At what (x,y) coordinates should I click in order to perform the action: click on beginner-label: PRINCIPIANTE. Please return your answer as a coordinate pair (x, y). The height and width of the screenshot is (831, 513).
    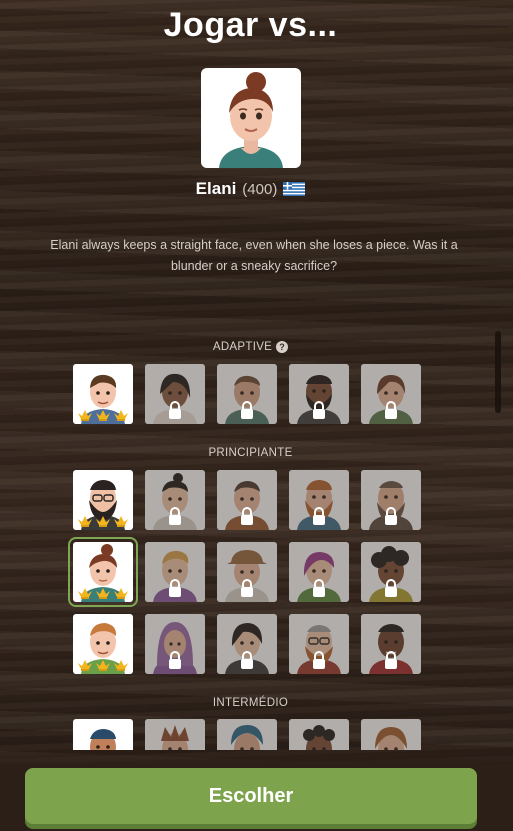
    Looking at the image, I should click on (250, 453).